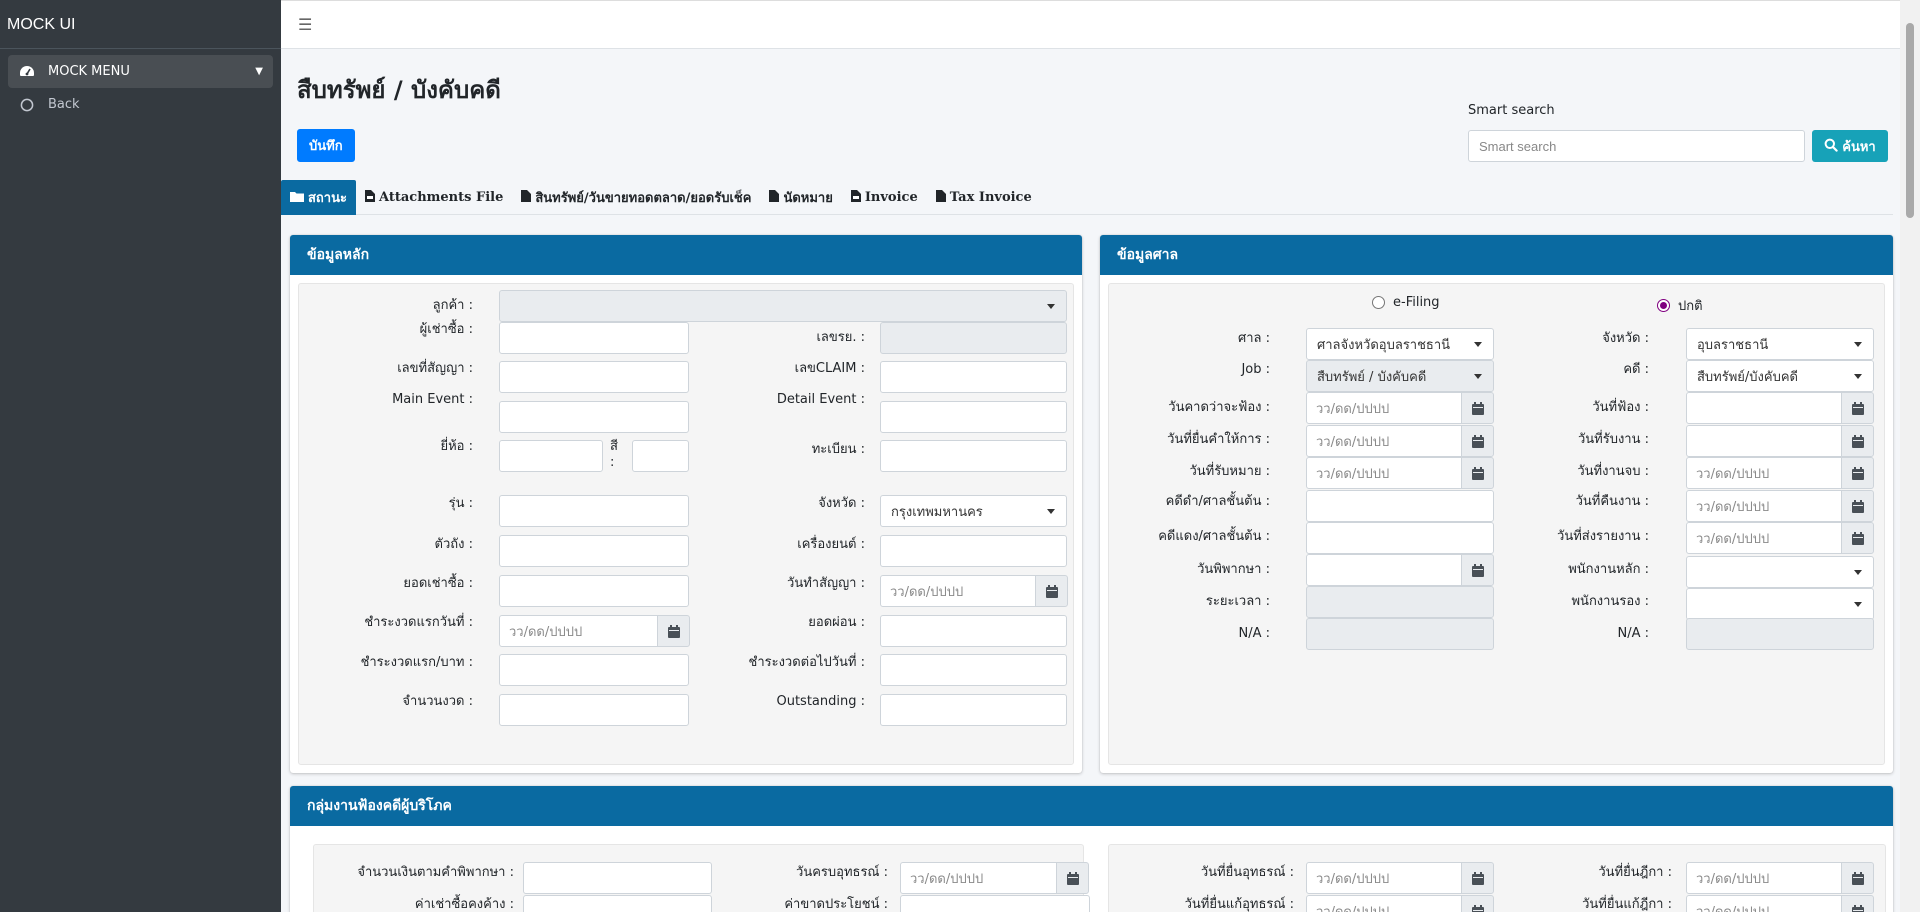  What do you see at coordinates (464, 904) in the screenshot?
I see `overdue-rent-label: ค่าเช่าซื้อคงค้าง :` at bounding box center [464, 904].